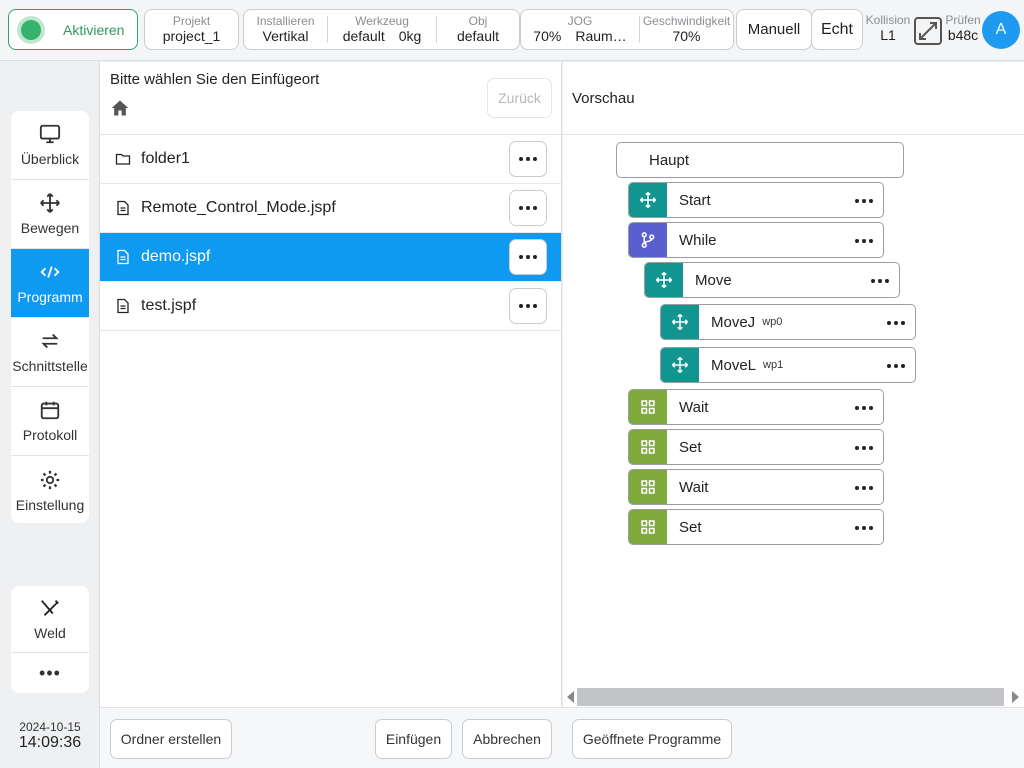  Describe the element at coordinates (580, 20) in the screenshot. I see `jog-label: JOG` at that location.